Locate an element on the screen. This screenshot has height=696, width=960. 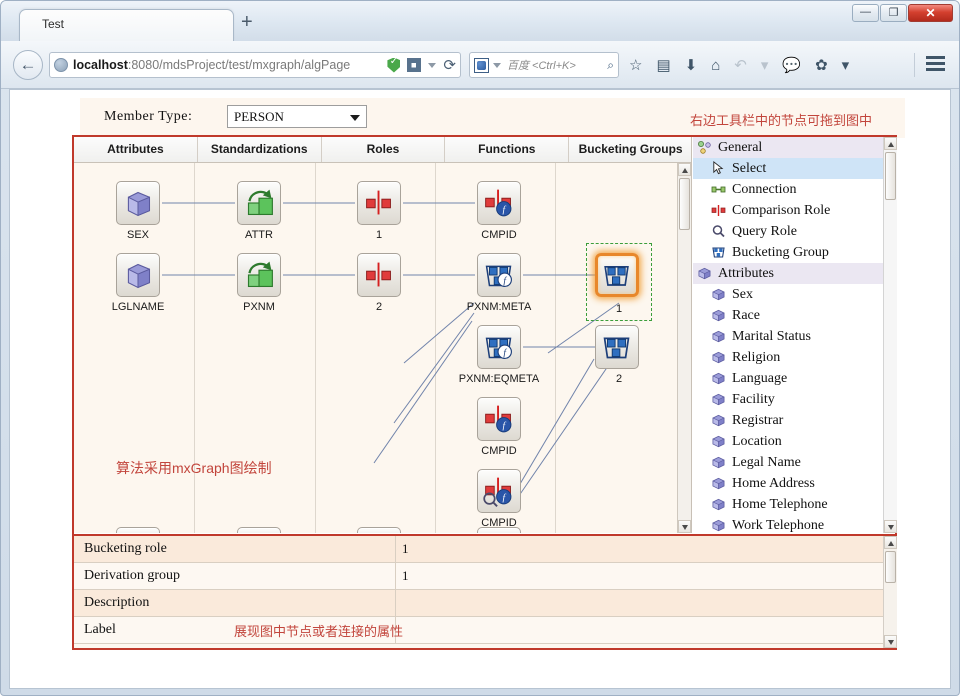
graph-node-label: CMPID is located at coordinates (499, 451).